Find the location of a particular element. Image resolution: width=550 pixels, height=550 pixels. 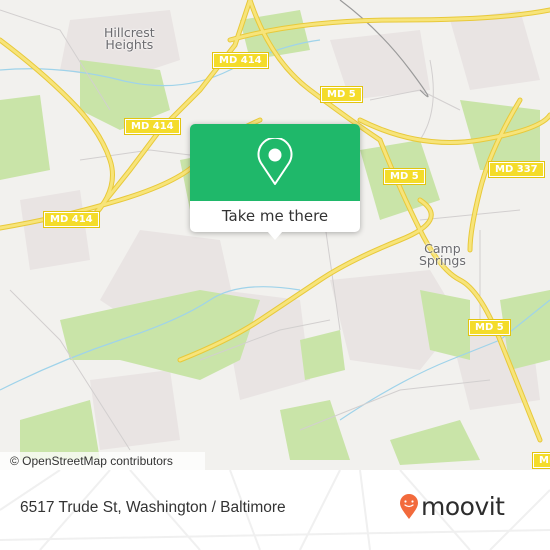

place-label-hillcrest-heights: Hillcrest Heights is located at coordinates (129, 38).